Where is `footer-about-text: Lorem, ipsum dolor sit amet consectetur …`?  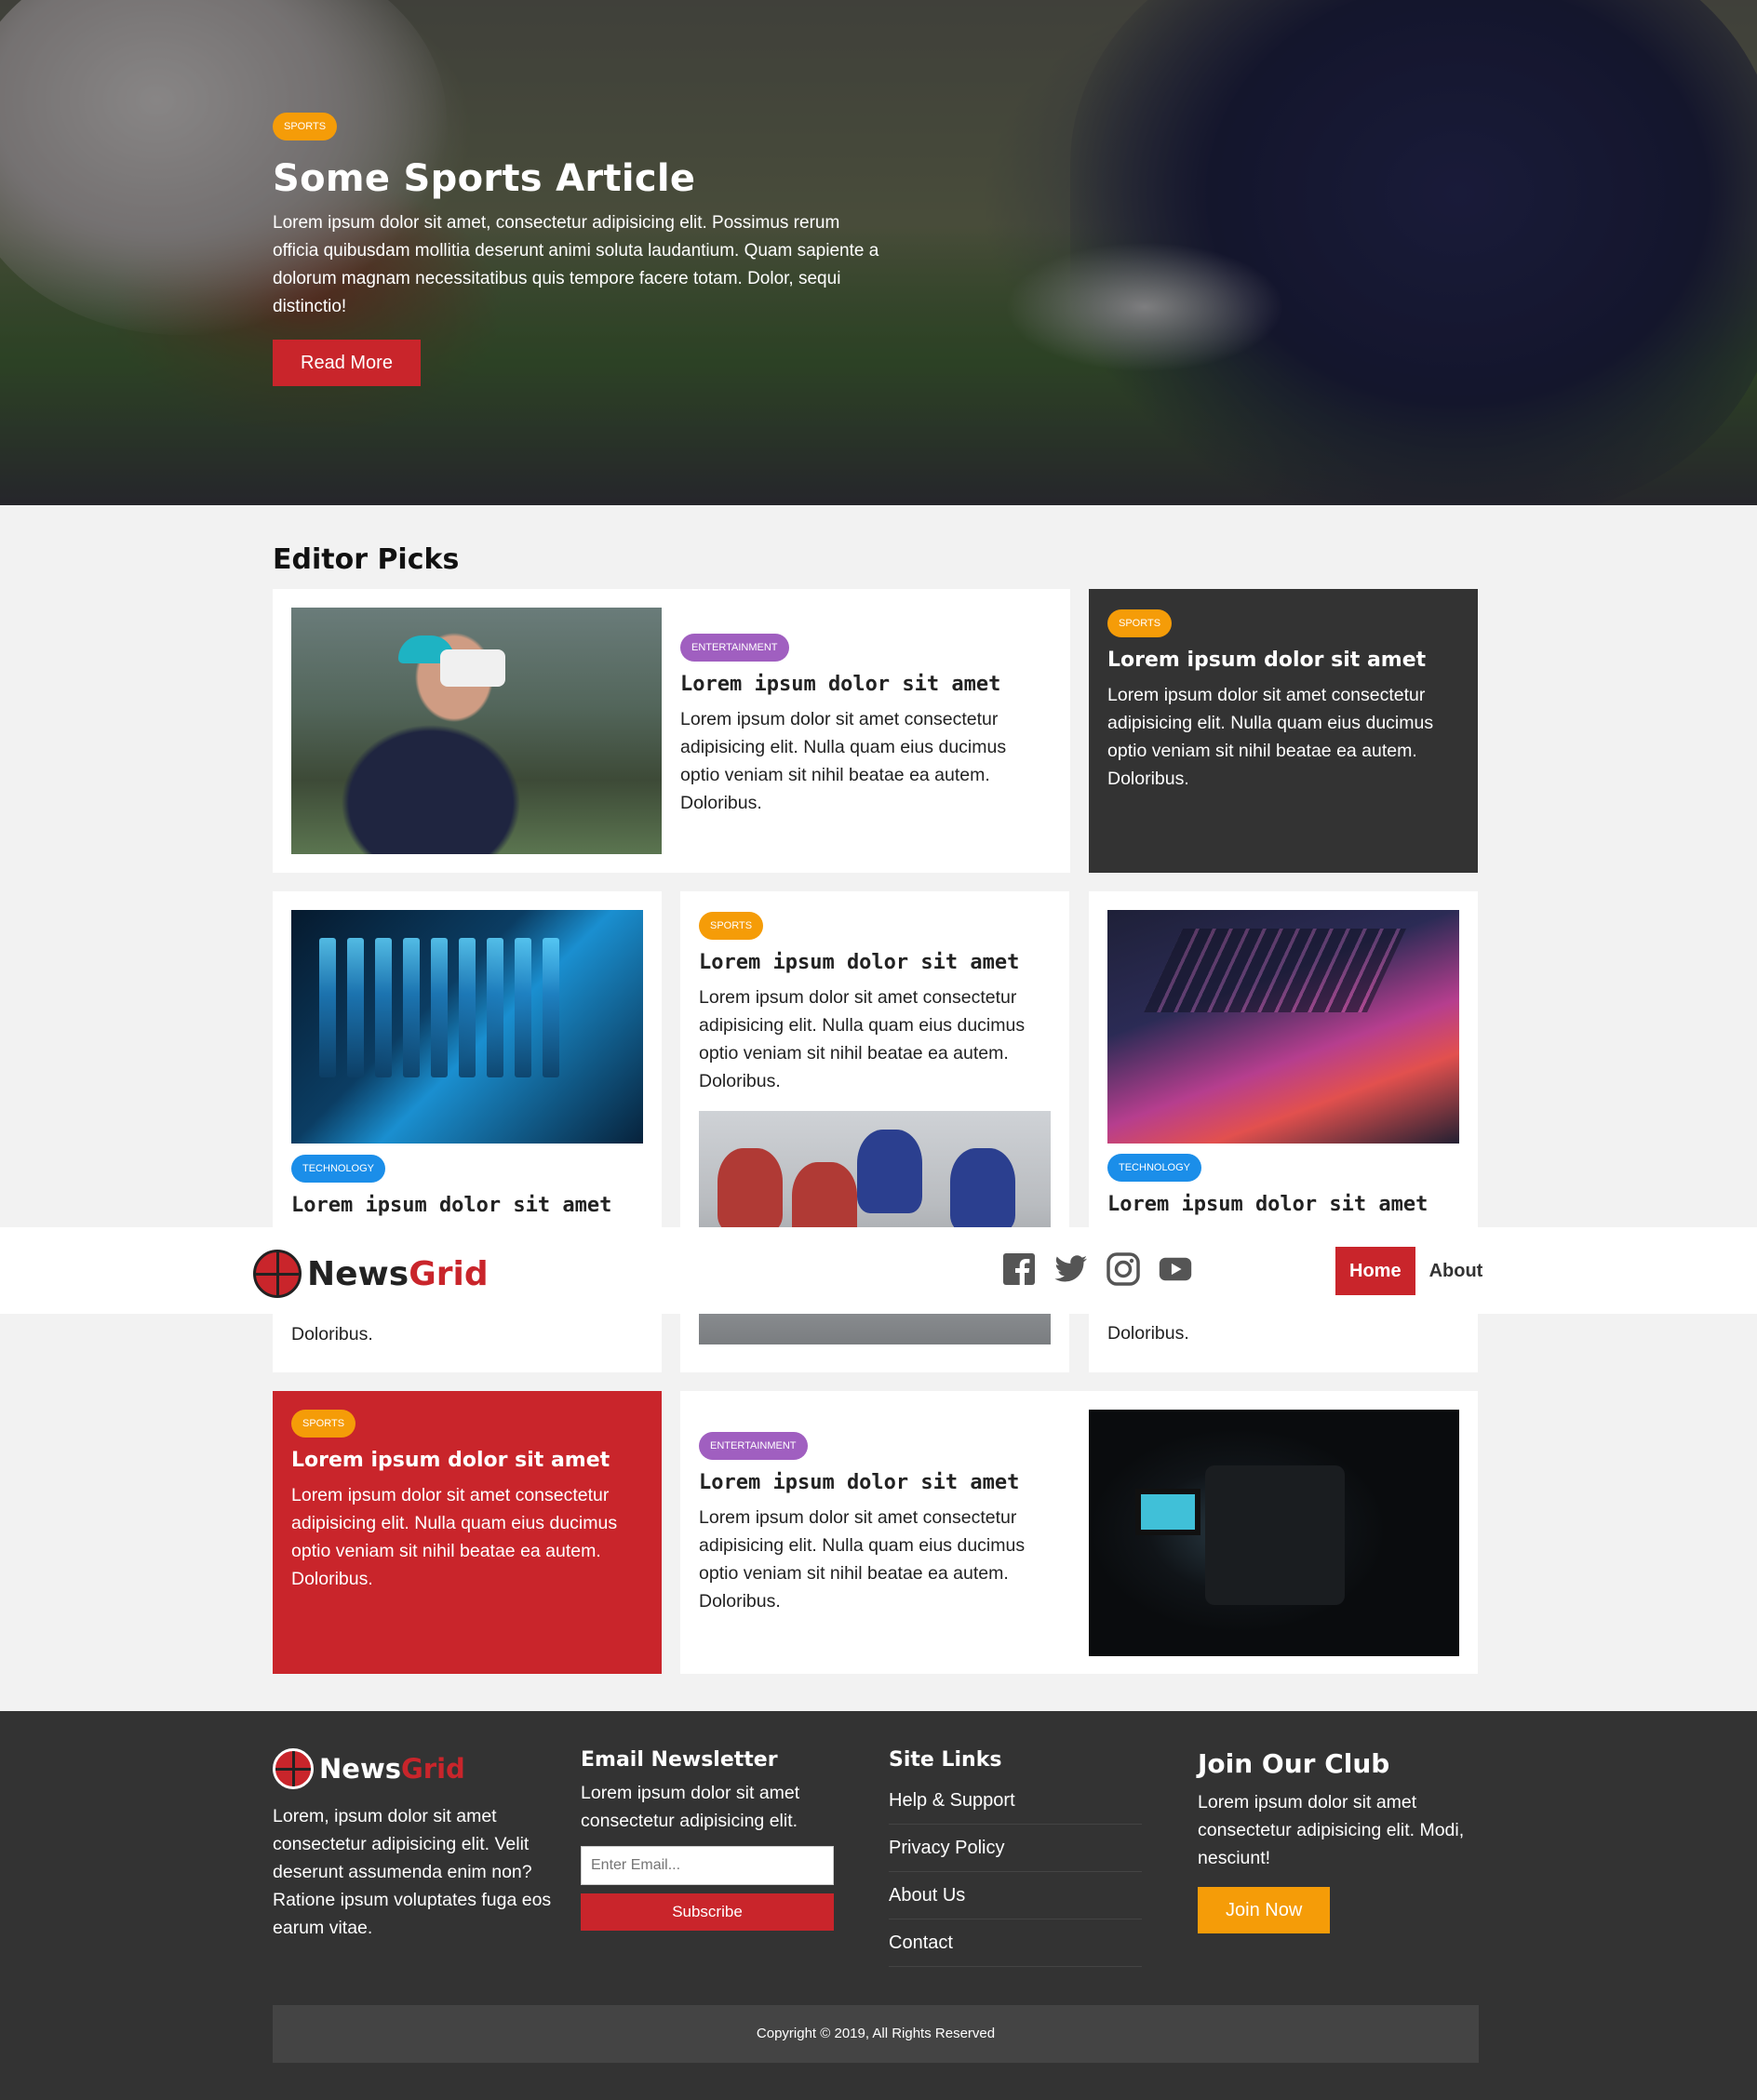
footer-about-text: Lorem, ipsum dolor sit amet consectetur … is located at coordinates (412, 1872).